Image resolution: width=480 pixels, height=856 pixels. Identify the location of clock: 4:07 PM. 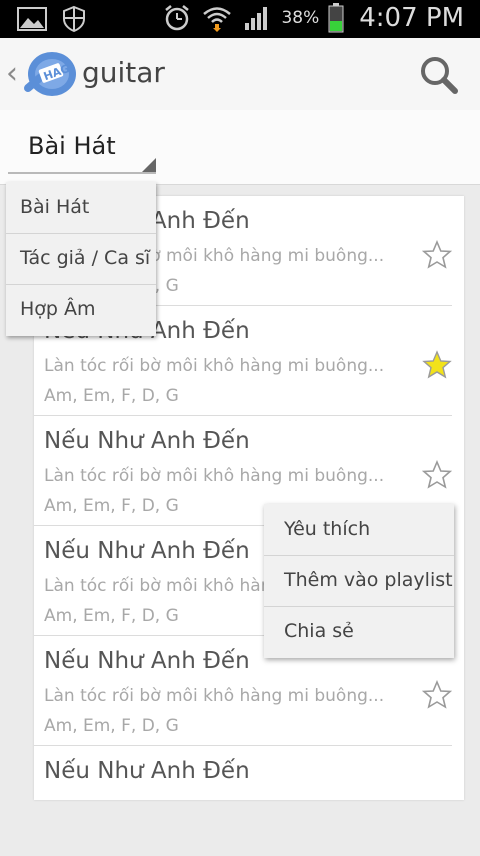
(411, 18).